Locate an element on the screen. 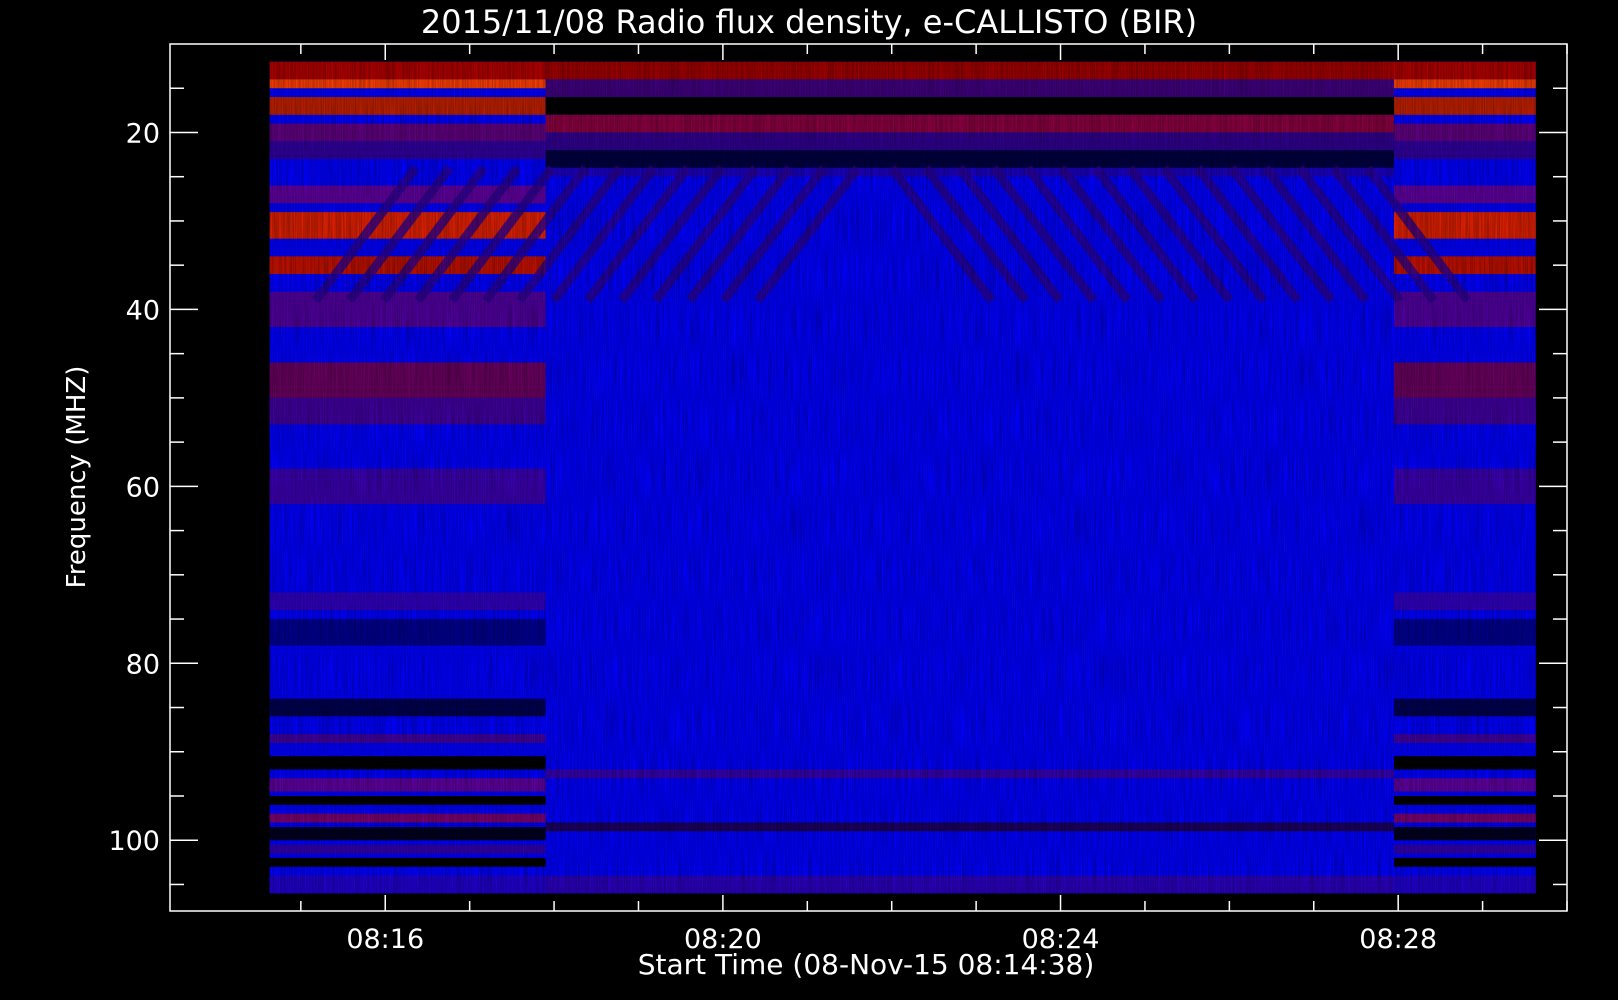 The height and width of the screenshot is (1000, 1618). x-tick-label: 08:28 is located at coordinates (1398, 939).